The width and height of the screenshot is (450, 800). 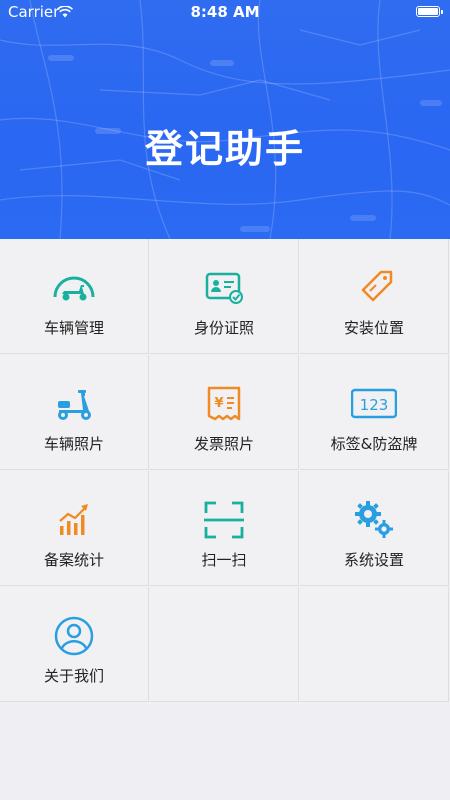 I want to click on menu-item-label: 车辆管理, so click(x=73, y=328).